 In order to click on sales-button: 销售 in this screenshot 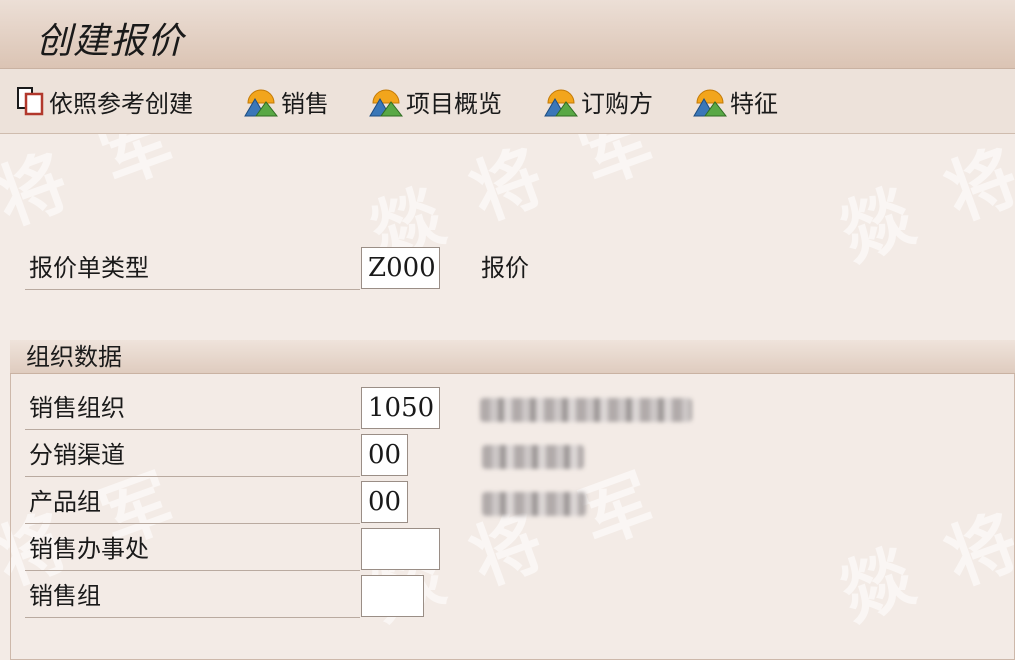, I will do `click(286, 101)`.